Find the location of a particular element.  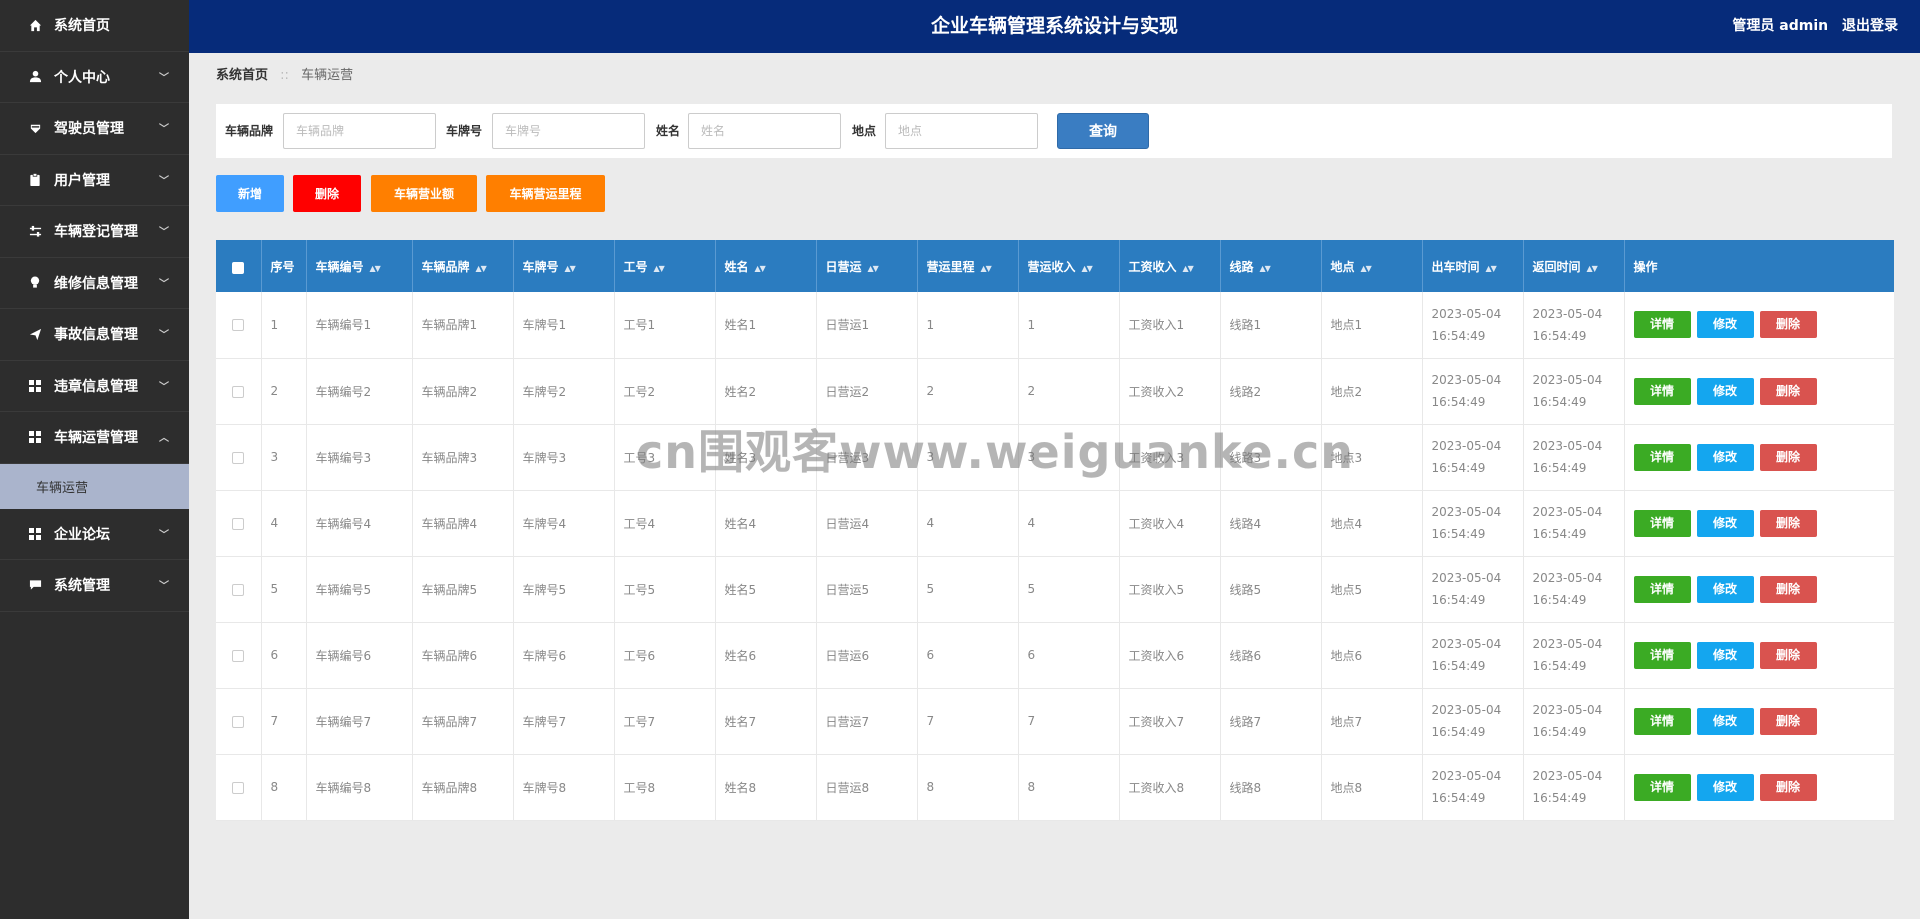

place-input is located at coordinates (961, 131).